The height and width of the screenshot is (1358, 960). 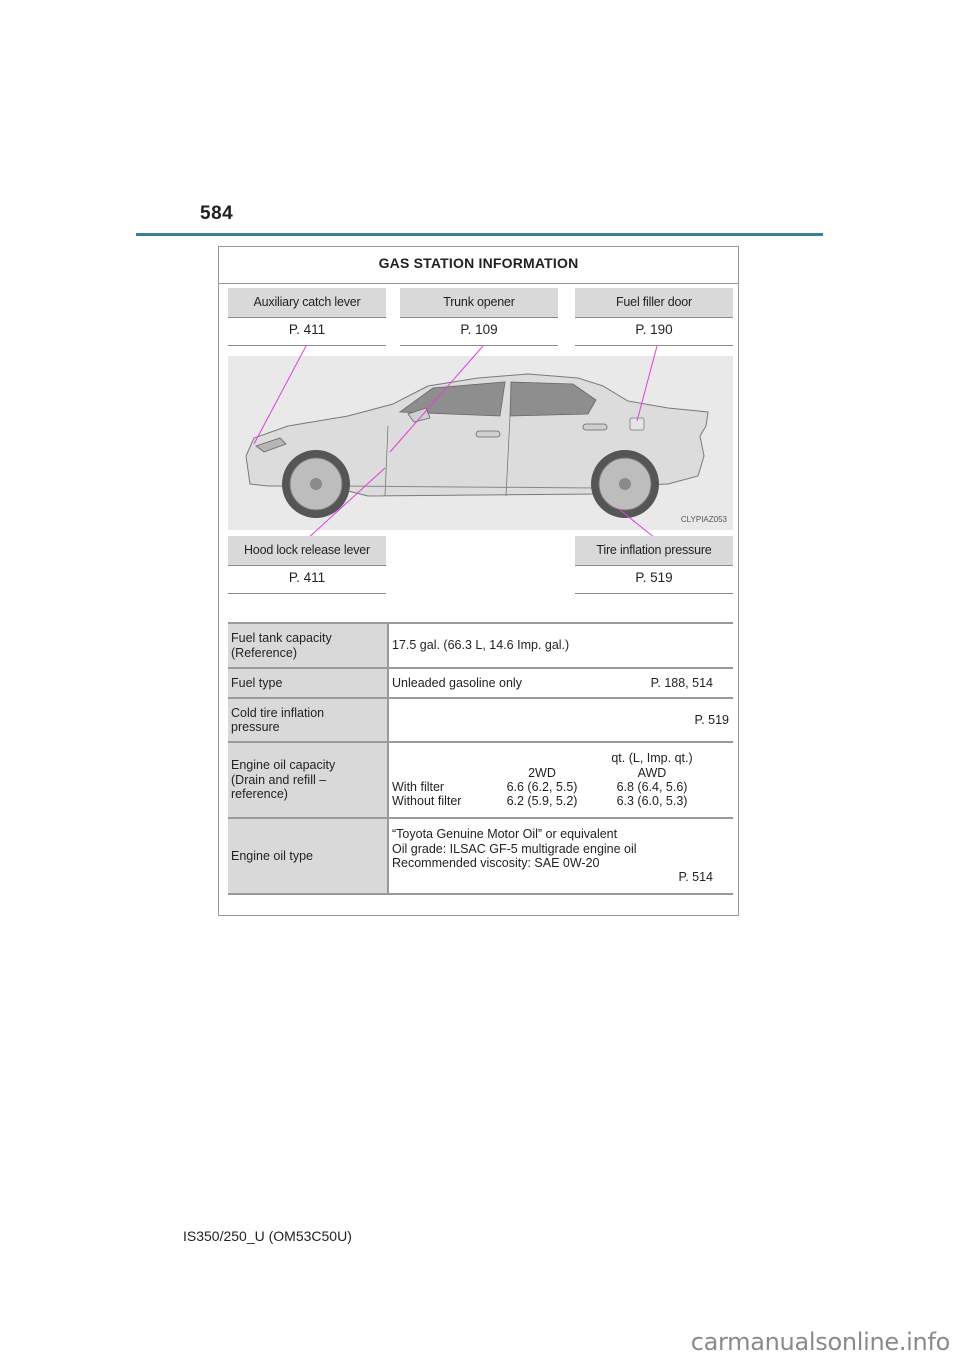 What do you see at coordinates (217, 213) in the screenshot?
I see `page-number: 584` at bounding box center [217, 213].